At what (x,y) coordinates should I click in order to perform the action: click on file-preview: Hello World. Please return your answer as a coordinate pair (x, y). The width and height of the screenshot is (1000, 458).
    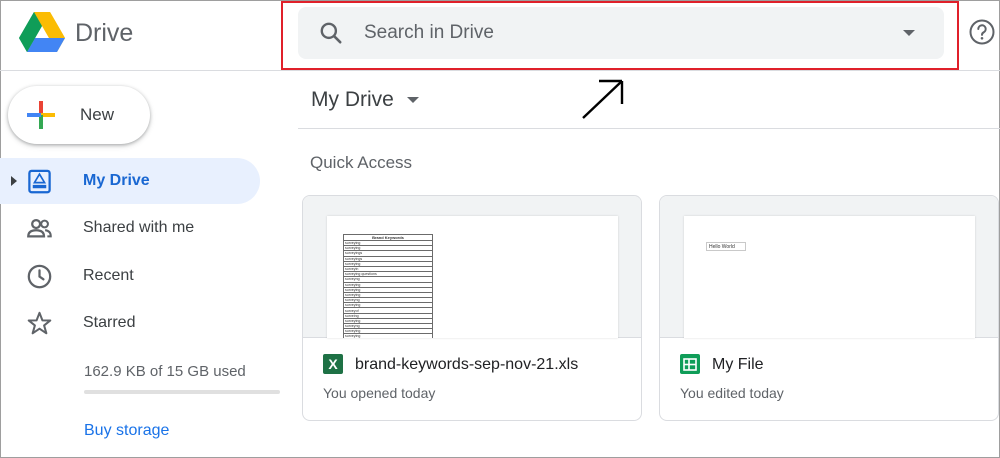
    Looking at the image, I should click on (829, 267).